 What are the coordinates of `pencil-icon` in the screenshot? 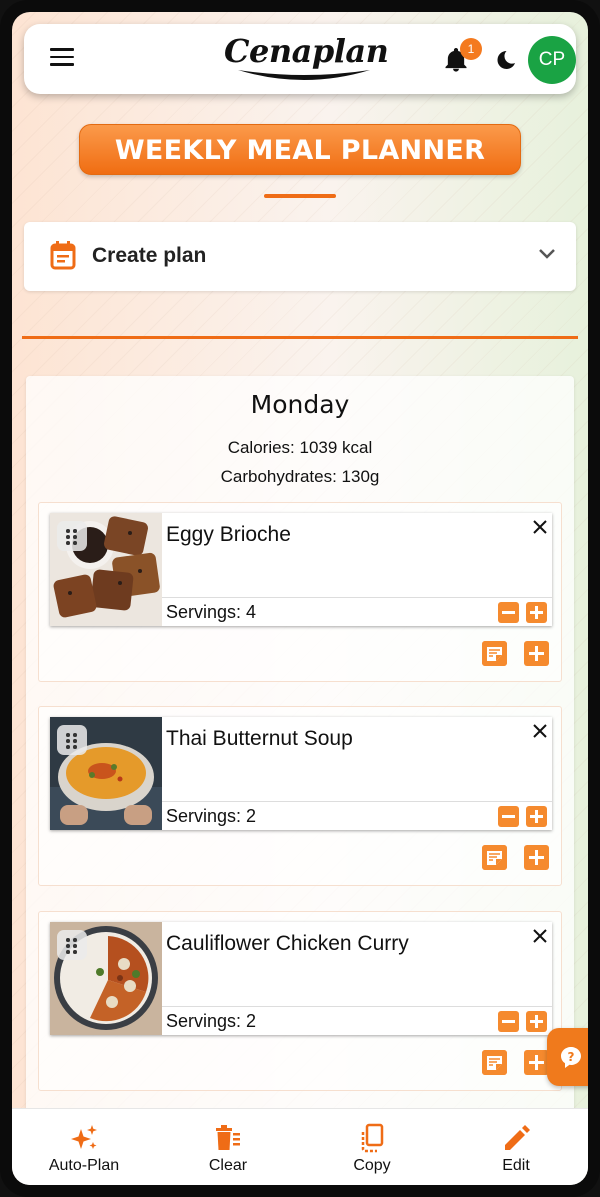 It's located at (517, 1137).